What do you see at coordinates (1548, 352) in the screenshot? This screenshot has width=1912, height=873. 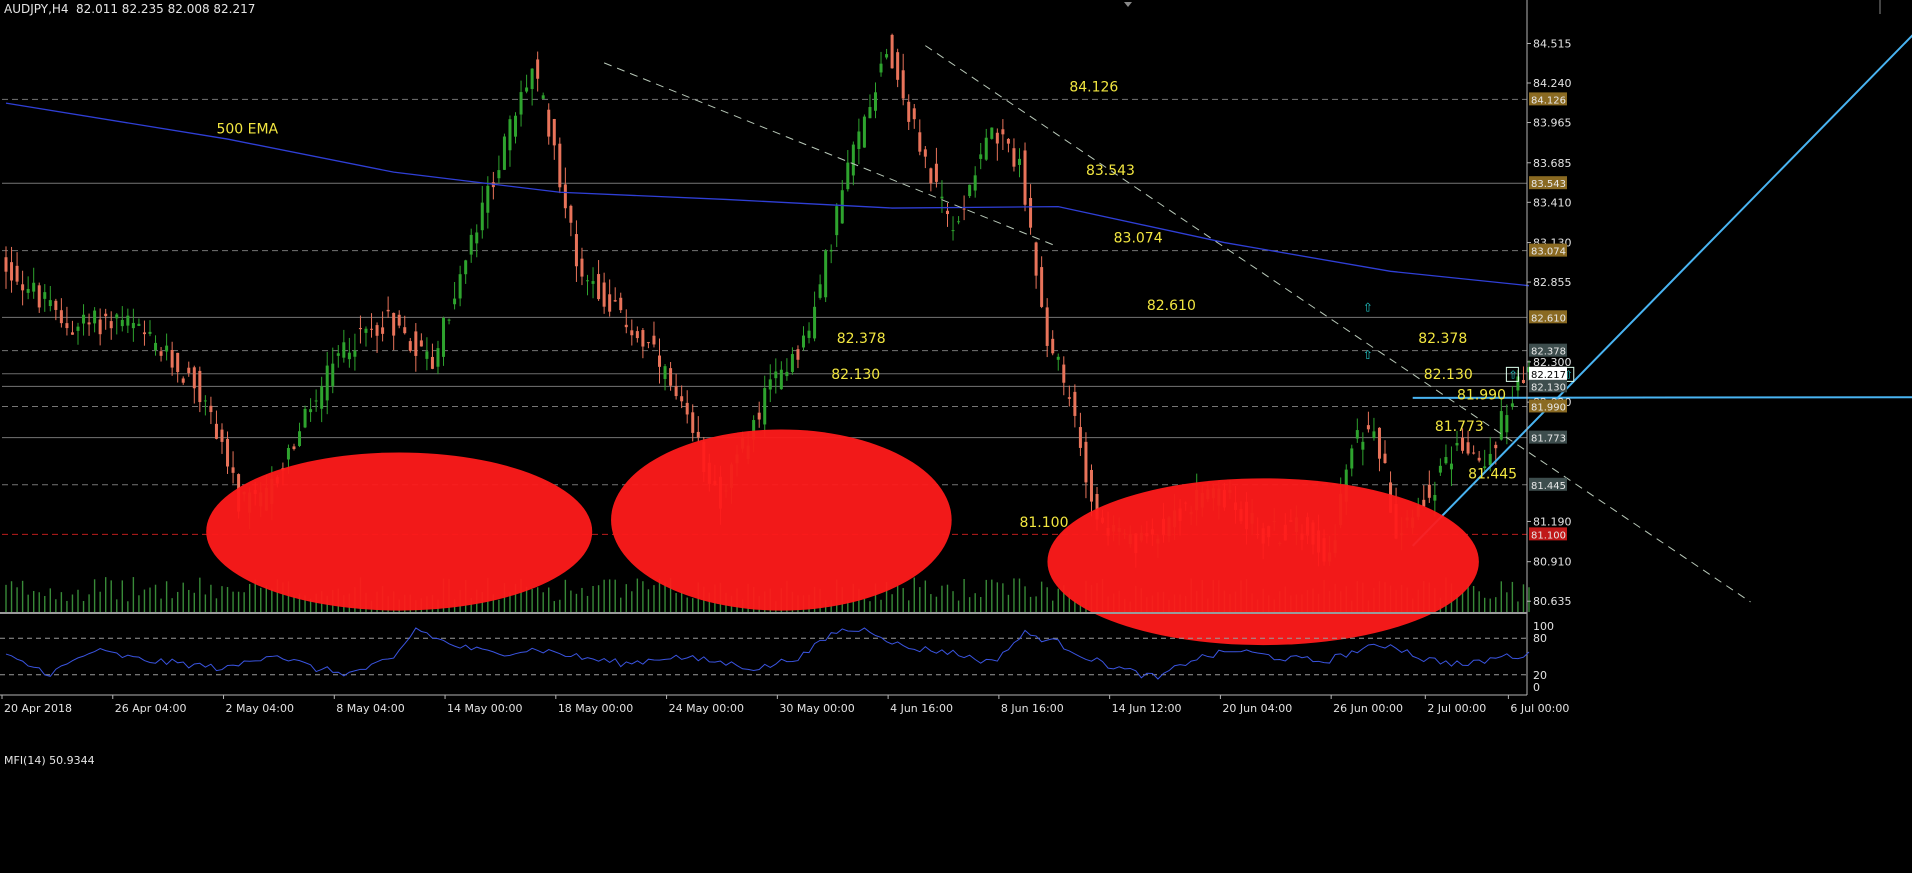 I see `level-price-tag-label: 82.378` at bounding box center [1548, 352].